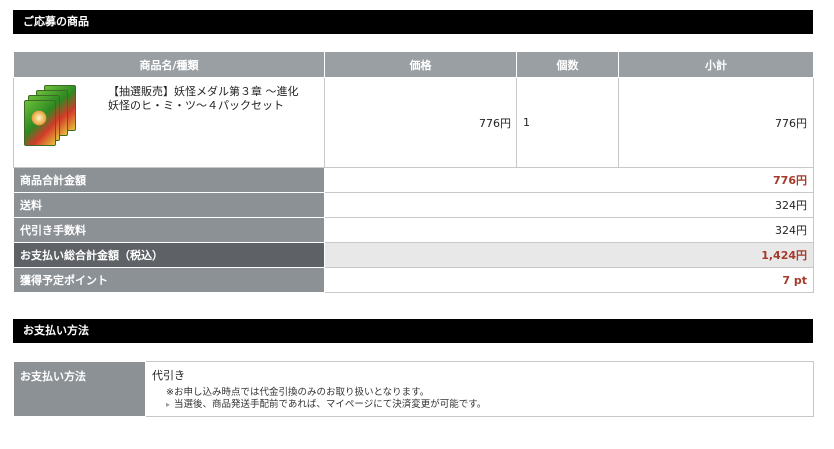 This screenshot has width=834, height=449. I want to click on summary-row-product-total: 商品合計金額 776円, so click(413, 180).